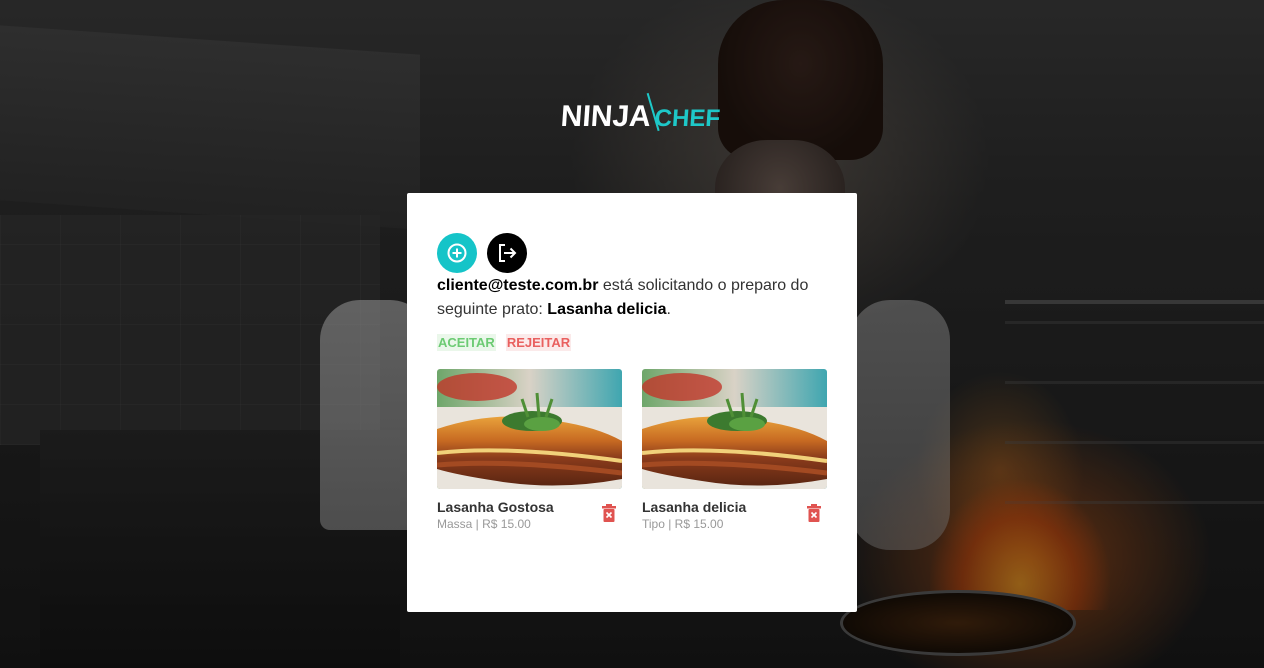 Image resolution: width=1264 pixels, height=668 pixels. I want to click on accept-button: ACEITAR, so click(466, 342).